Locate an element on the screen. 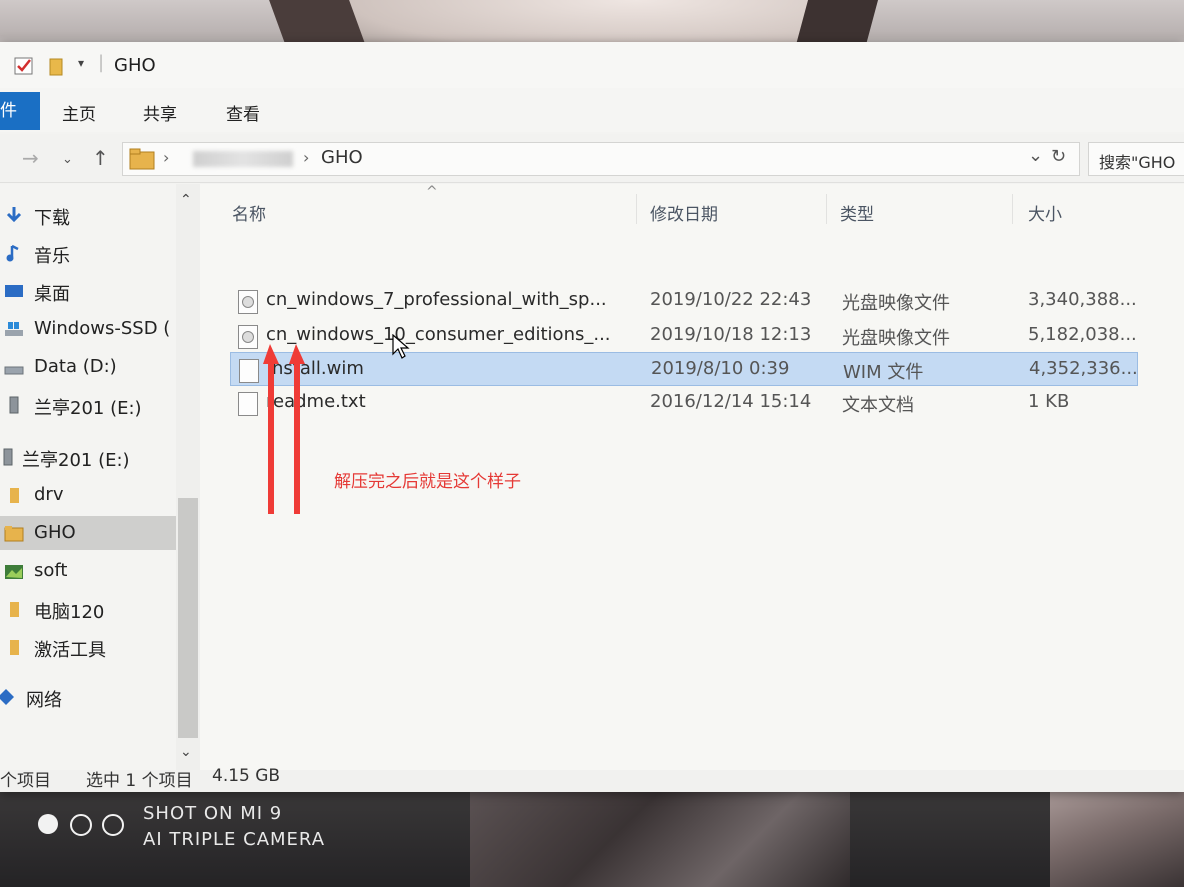 The image size is (1184, 887). tab-file: 件 is located at coordinates (20, 111).